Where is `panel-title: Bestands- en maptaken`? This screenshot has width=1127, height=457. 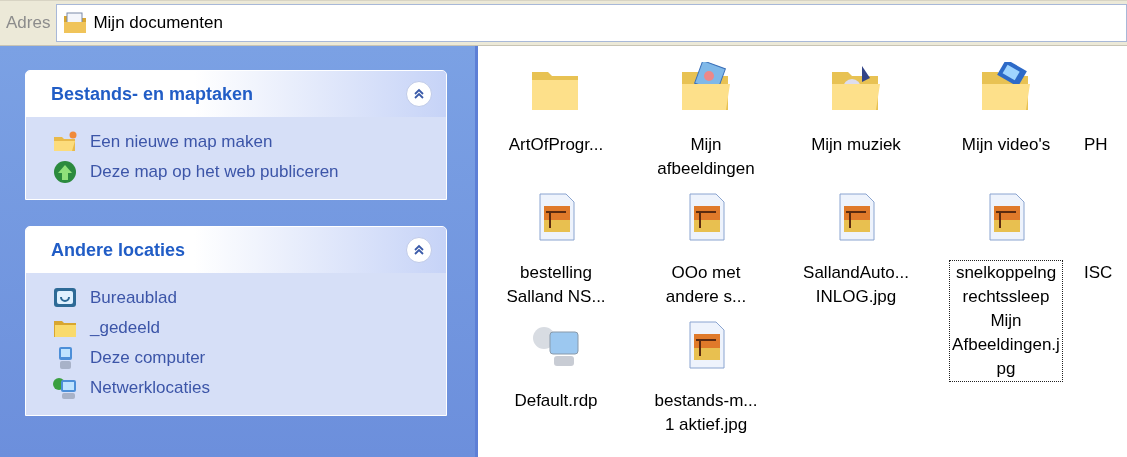 panel-title: Bestands- en maptaken is located at coordinates (152, 94).